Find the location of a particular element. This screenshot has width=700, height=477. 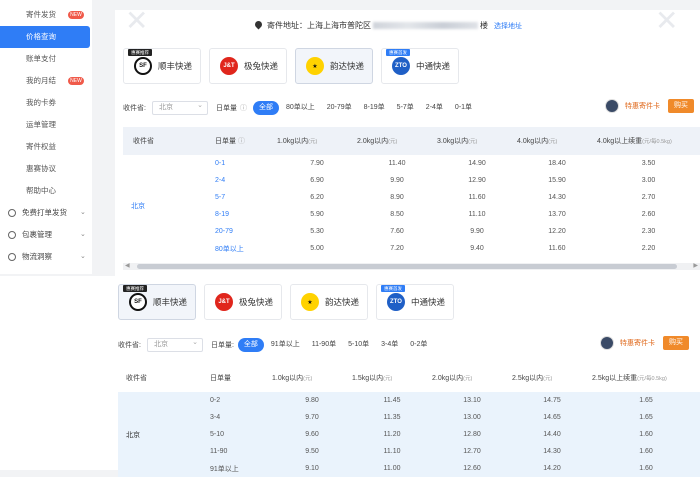

horizontal-scrollbar: ◀ ▶ is located at coordinates (411, 266).